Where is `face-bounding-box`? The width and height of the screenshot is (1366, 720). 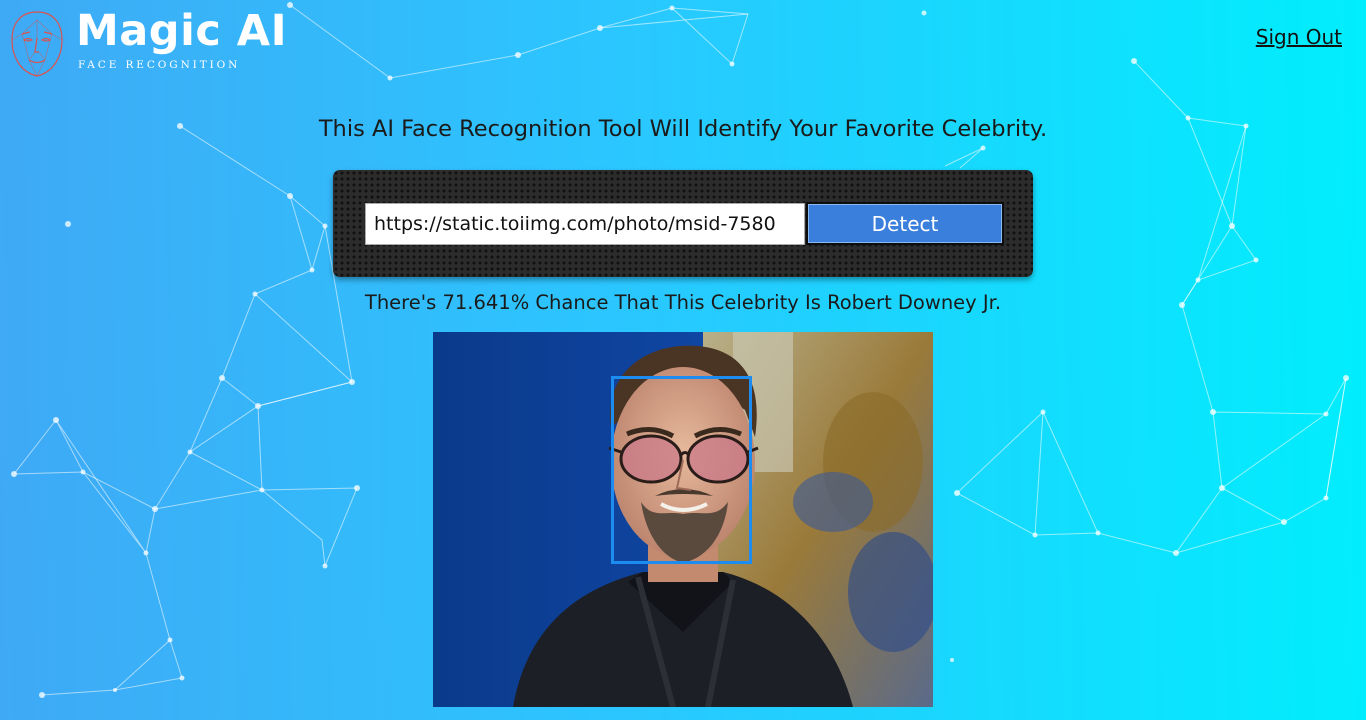 face-bounding-box is located at coordinates (681, 470).